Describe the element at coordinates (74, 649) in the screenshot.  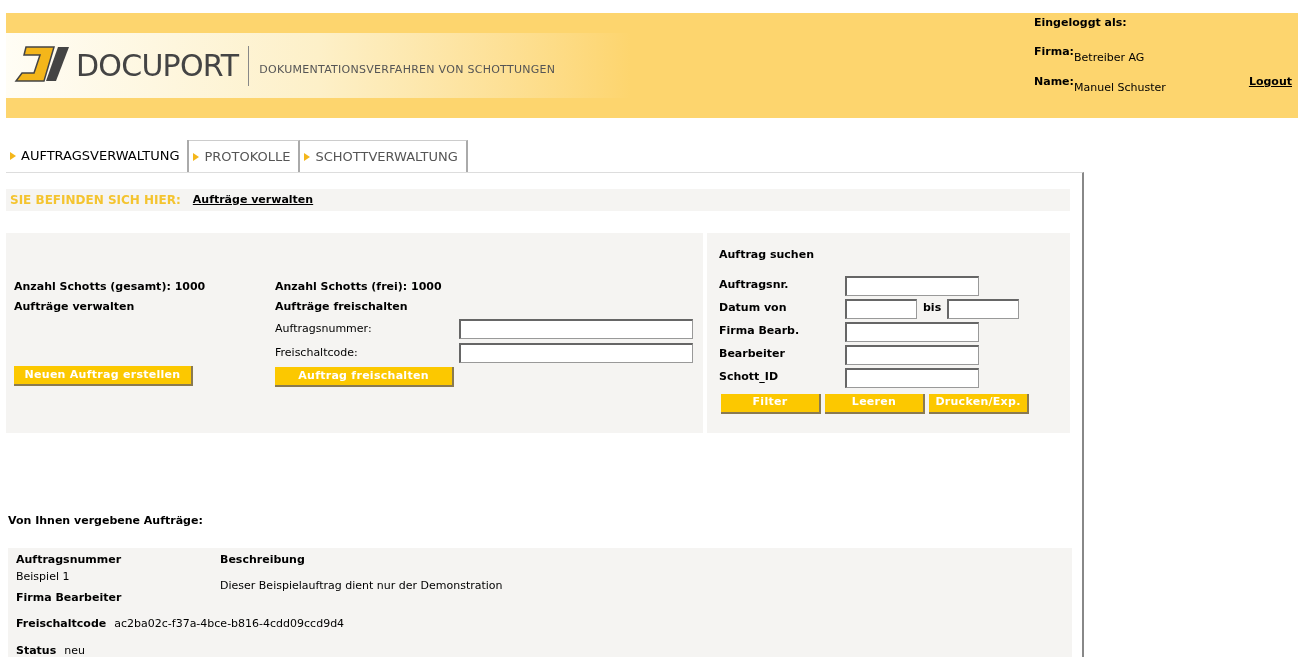
I see `table-cell: neu` at that location.